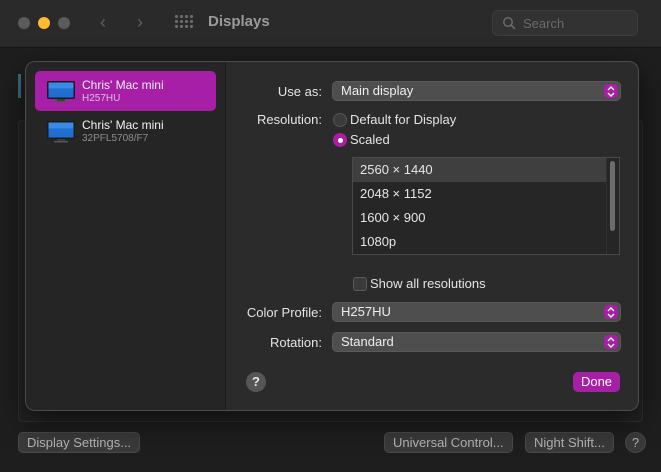  I want to click on rotation-label: Rotation:, so click(295, 342).